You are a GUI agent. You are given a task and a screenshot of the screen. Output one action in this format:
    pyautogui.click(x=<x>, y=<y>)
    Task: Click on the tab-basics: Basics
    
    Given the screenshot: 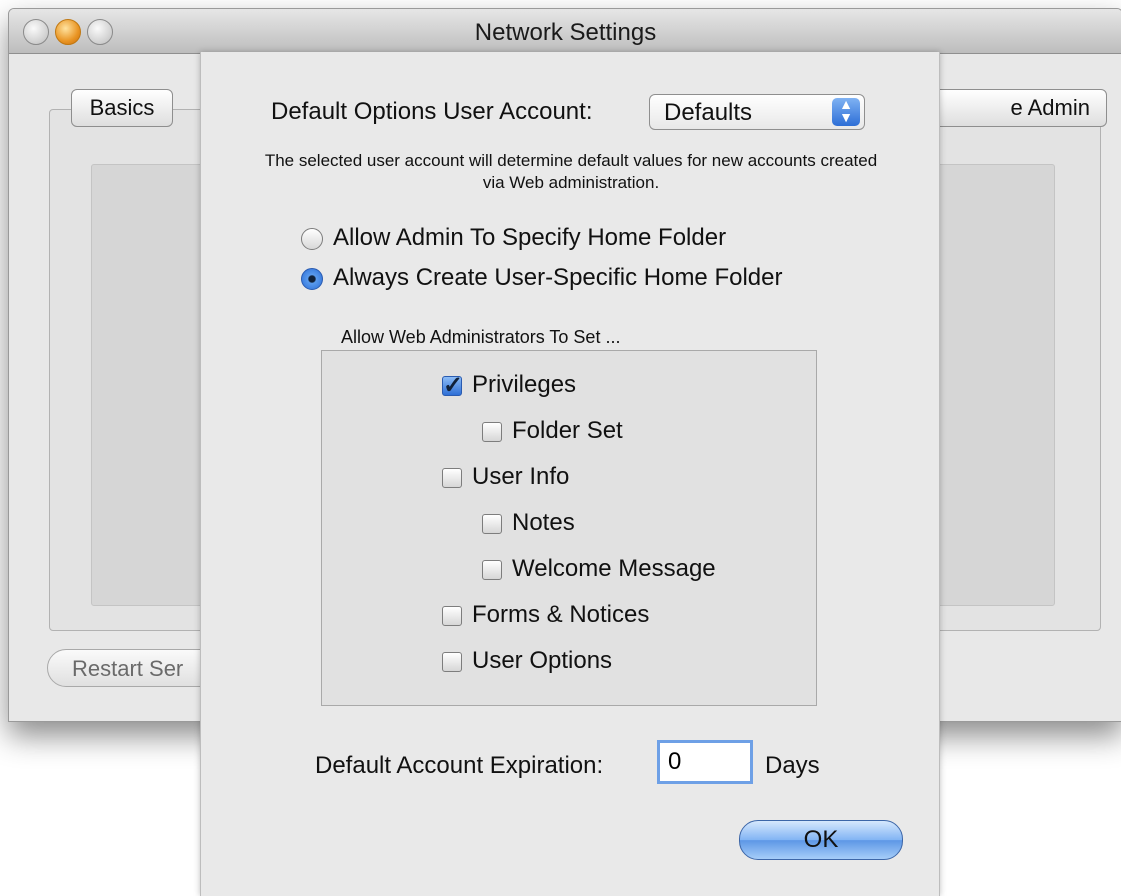 What is the action you would take?
    pyautogui.click(x=122, y=108)
    